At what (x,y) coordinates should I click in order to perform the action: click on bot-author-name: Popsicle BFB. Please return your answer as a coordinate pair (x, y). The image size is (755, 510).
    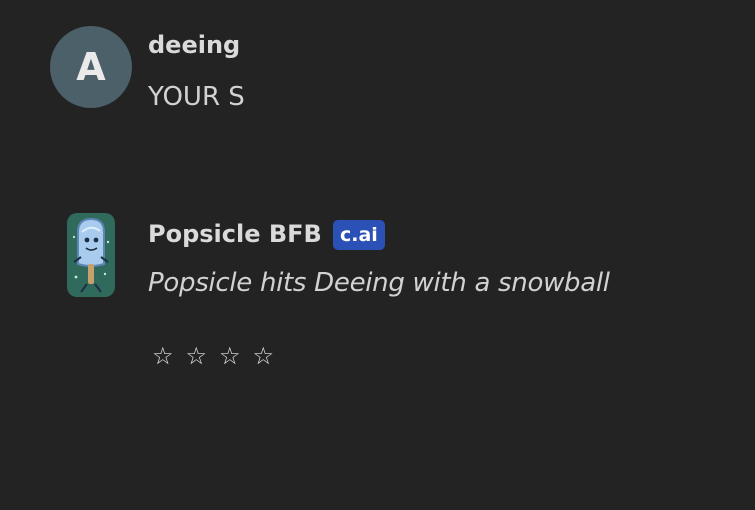
    Looking at the image, I should click on (235, 234).